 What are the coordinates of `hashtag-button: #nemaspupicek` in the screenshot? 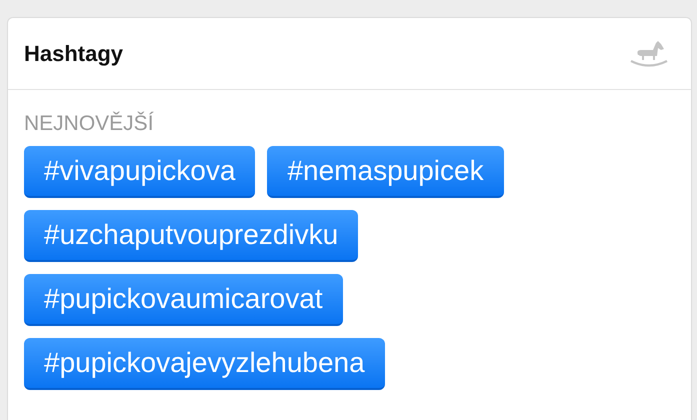 It's located at (385, 172).